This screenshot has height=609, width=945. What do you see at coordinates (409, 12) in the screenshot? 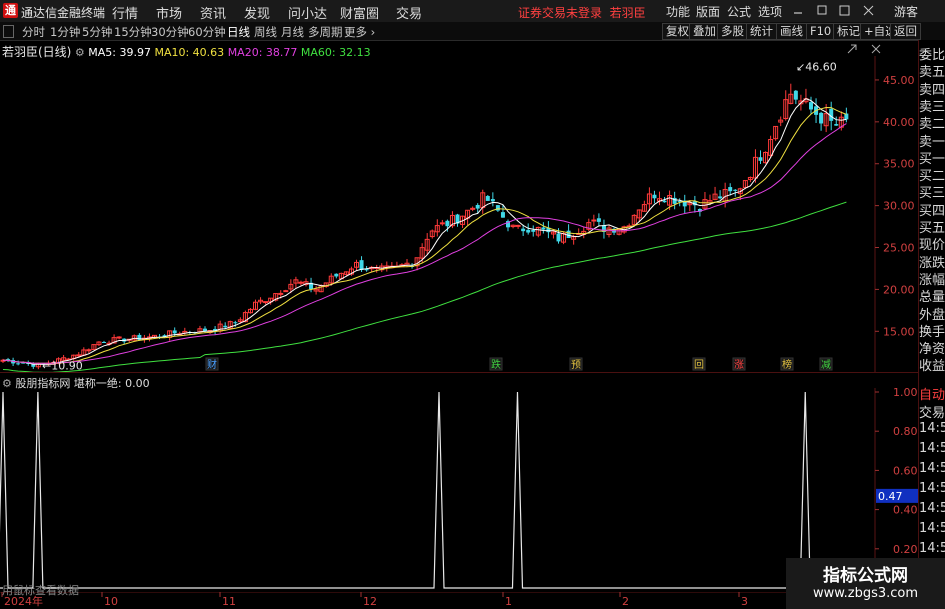
I see `menu-item-trade: 交易` at bounding box center [409, 12].